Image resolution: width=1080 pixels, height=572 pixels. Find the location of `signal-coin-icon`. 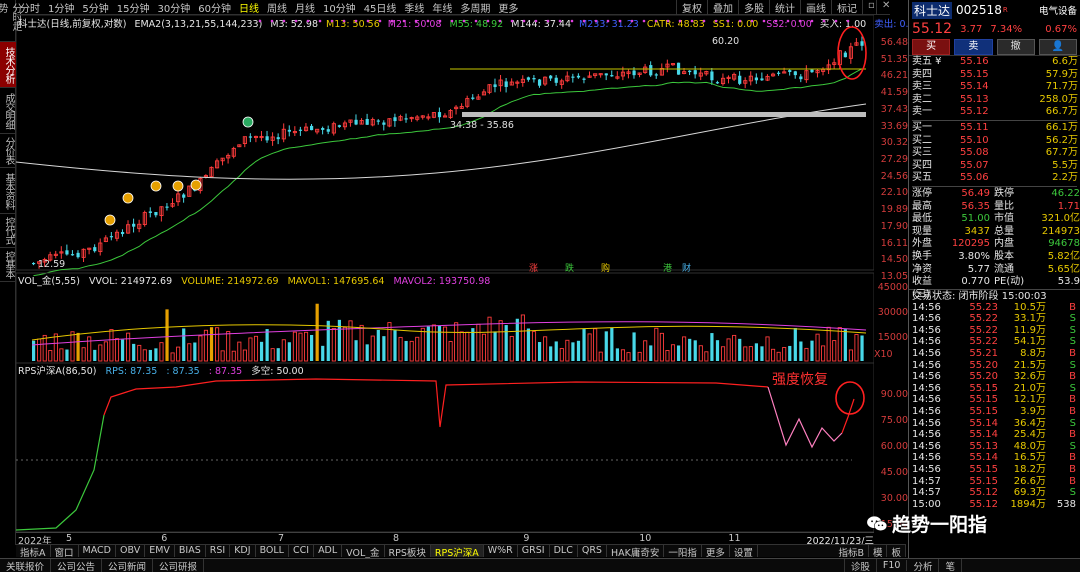

signal-coin-icon is located at coordinates (196, 185).